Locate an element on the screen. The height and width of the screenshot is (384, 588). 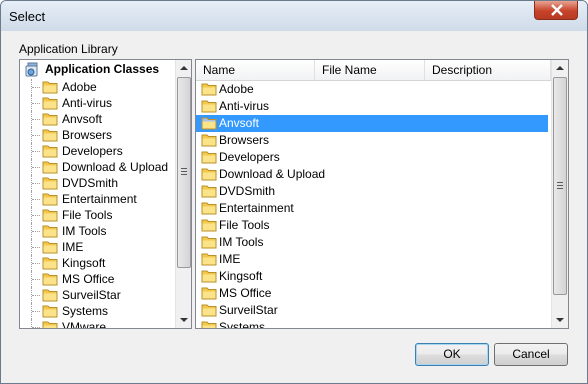
list-row-label: Anti-virus is located at coordinates (244, 106).